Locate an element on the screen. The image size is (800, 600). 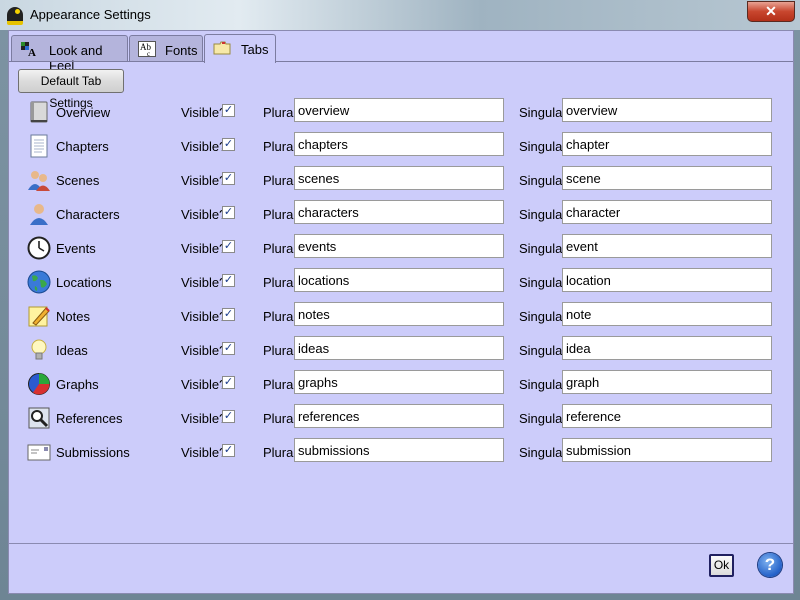
default-tab-settings-button: Default Tab Settings is located at coordinates (71, 89).